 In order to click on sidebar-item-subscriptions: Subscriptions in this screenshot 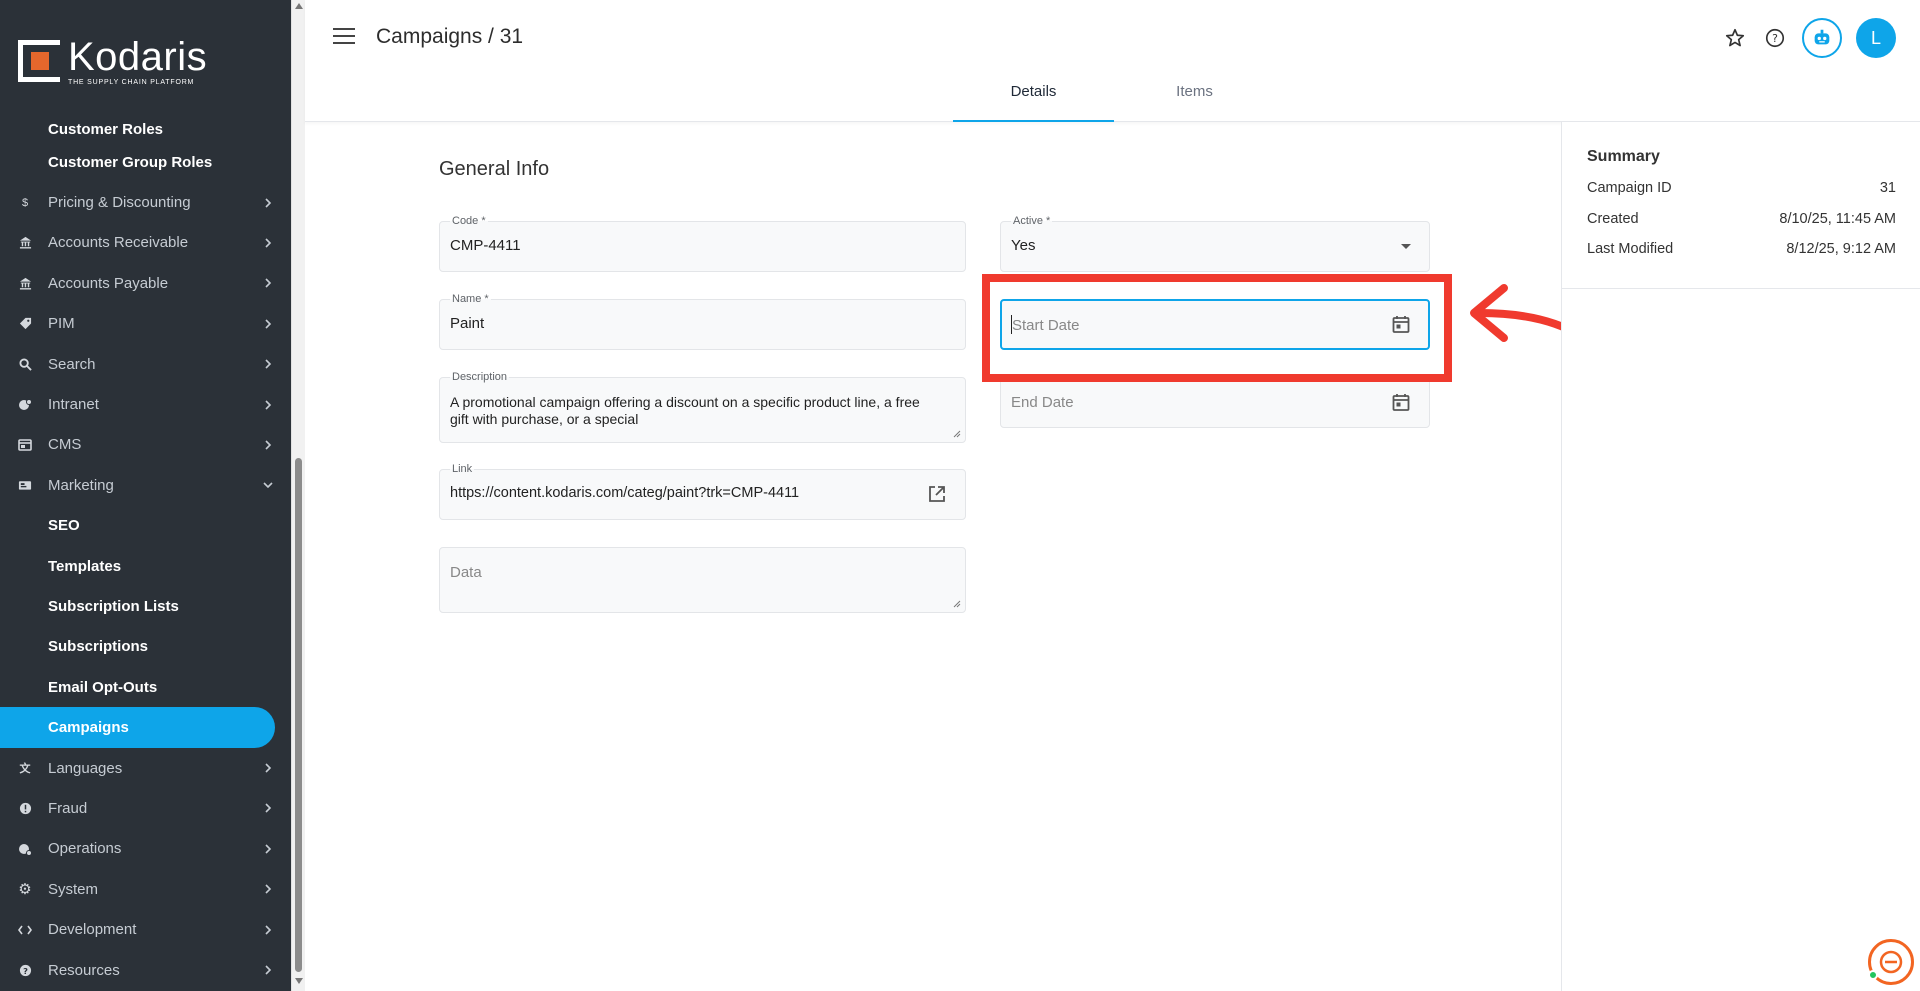, I will do `click(145, 647)`.